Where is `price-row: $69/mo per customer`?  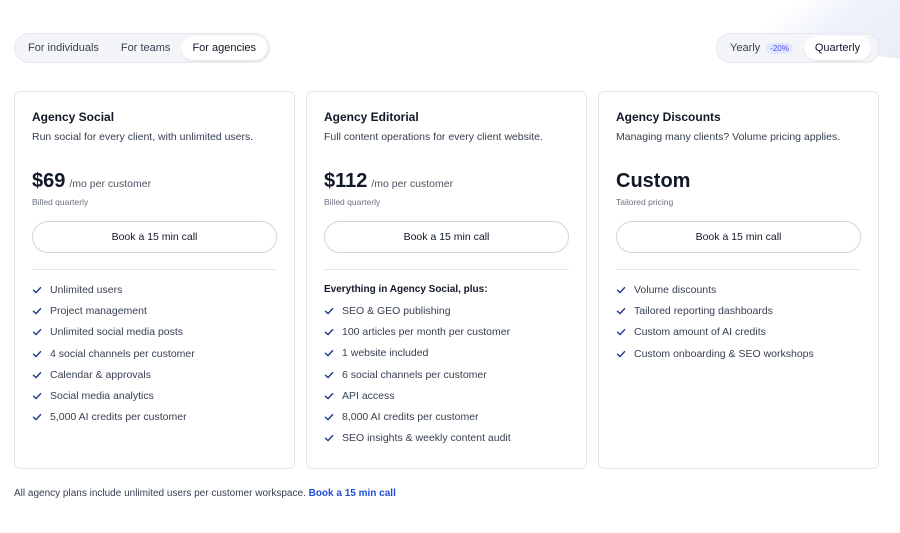
price-row: $69/mo per customer is located at coordinates (154, 181).